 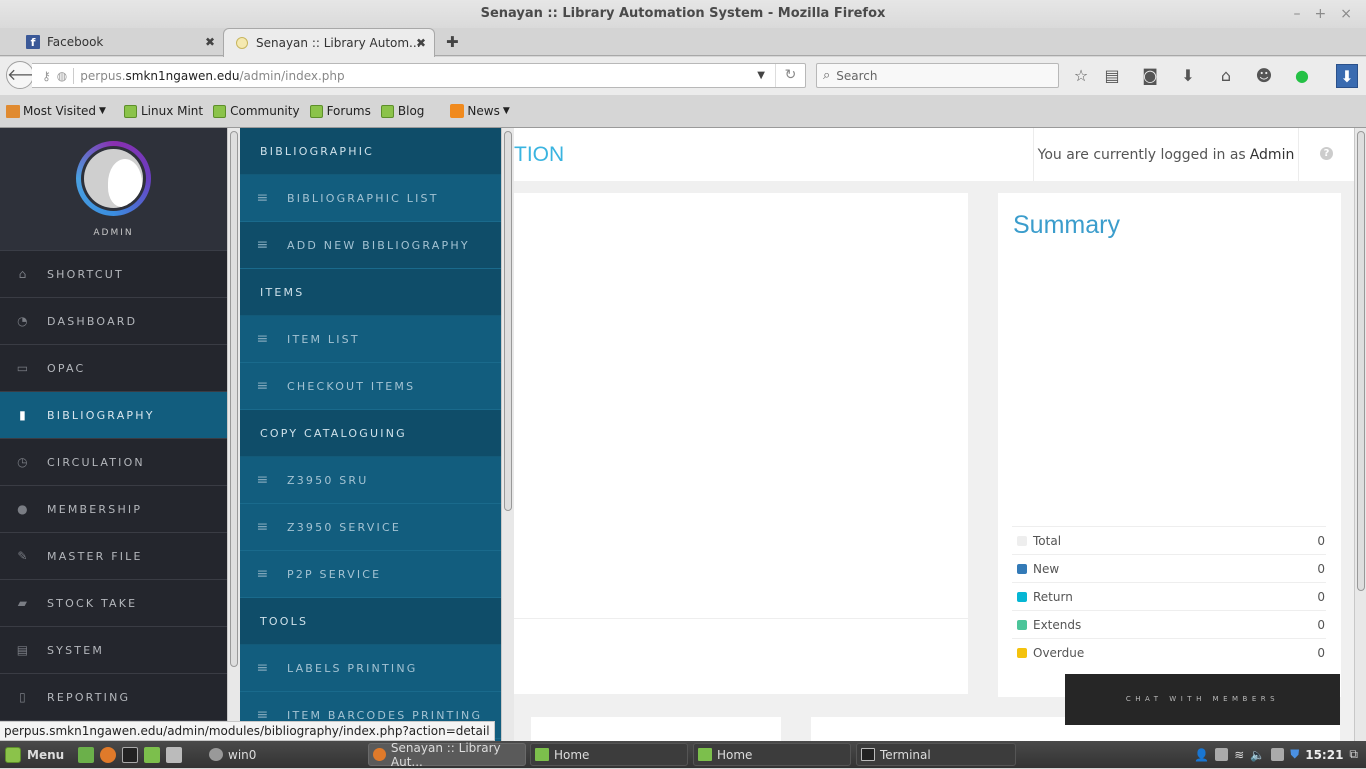 I want to click on avatar, so click(x=113, y=178).